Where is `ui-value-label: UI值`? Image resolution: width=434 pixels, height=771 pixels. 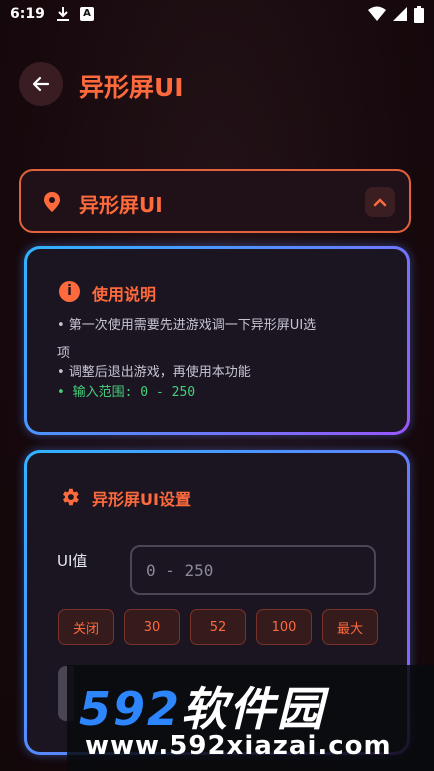
ui-value-label: UI值 is located at coordinates (72, 561).